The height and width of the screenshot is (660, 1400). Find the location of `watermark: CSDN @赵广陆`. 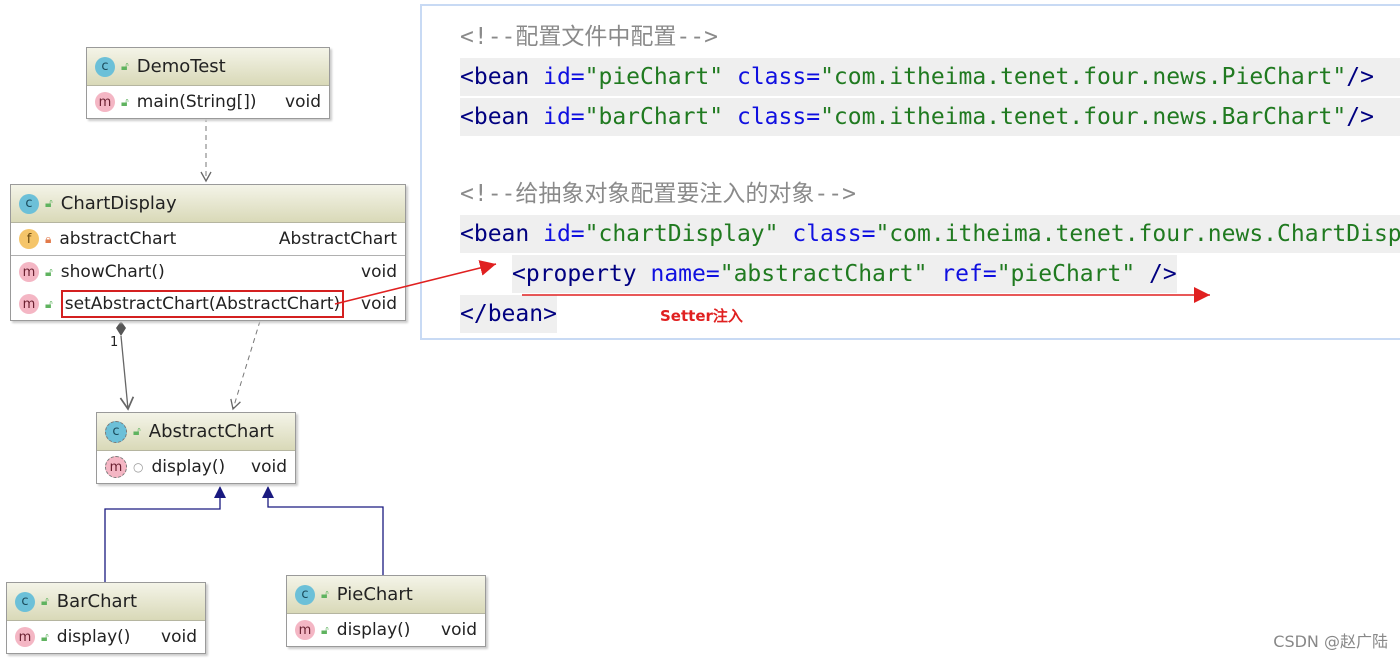

watermark: CSDN @赵广陆 is located at coordinates (1330, 641).